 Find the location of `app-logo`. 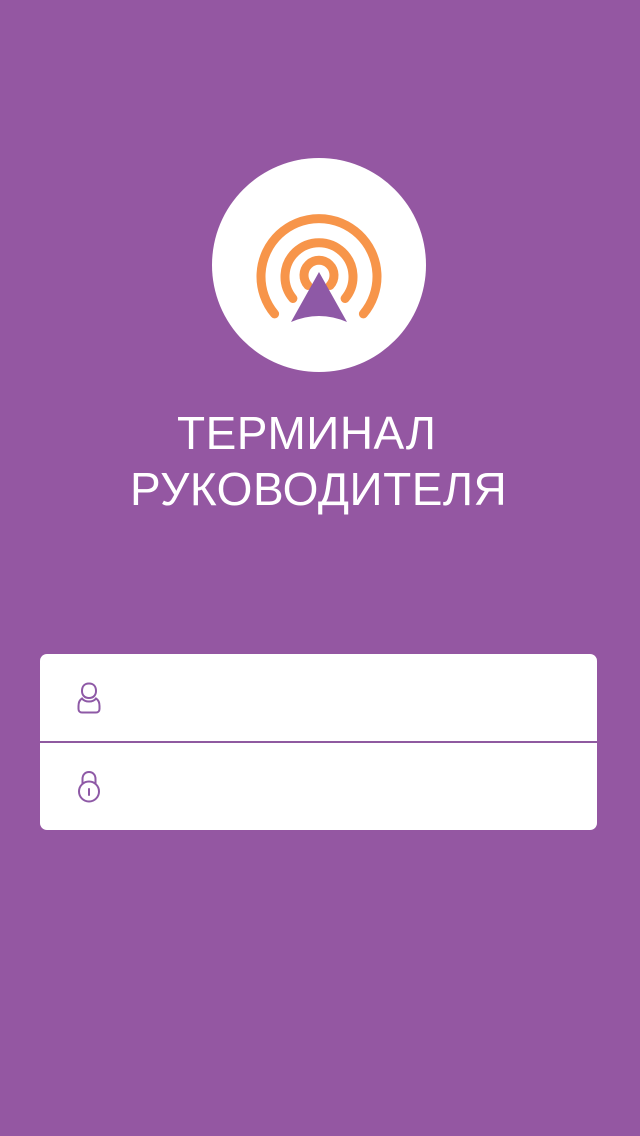

app-logo is located at coordinates (319, 265).